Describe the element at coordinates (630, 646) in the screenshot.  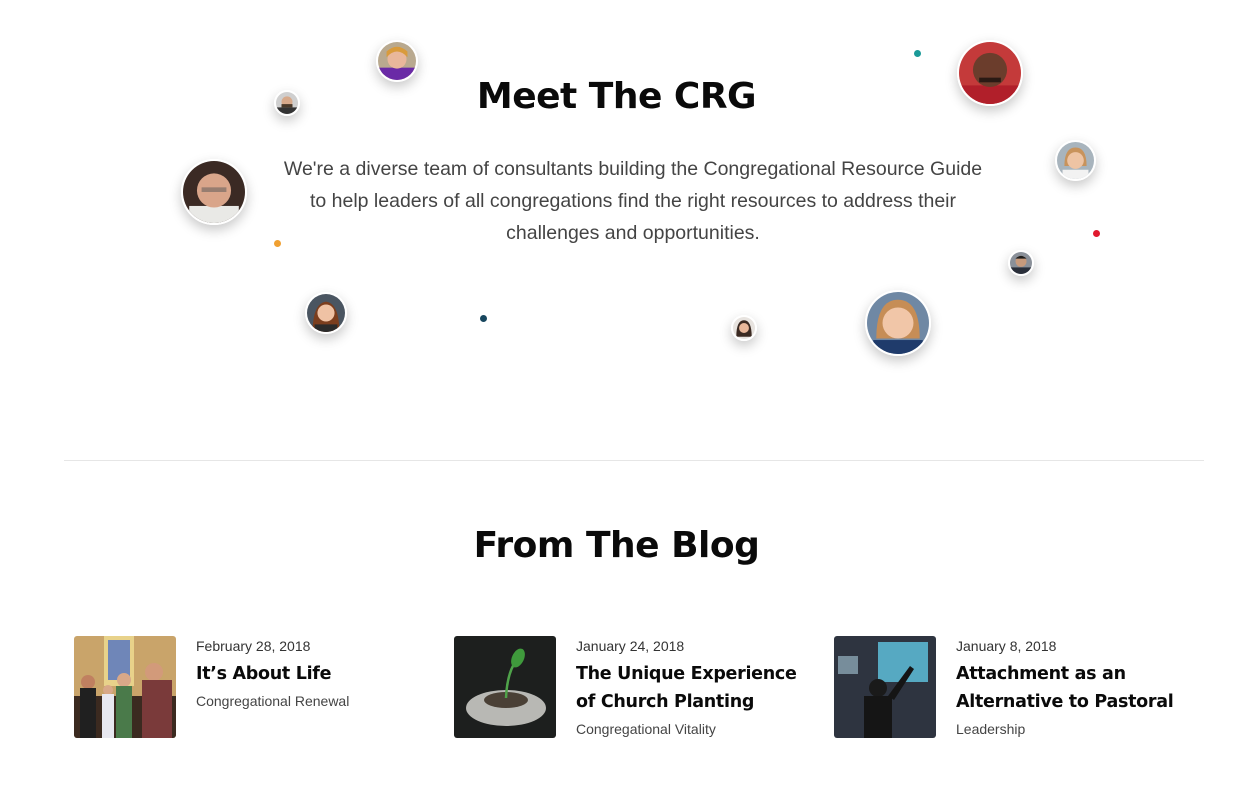
I see `blog-post-date: January 24, 2018` at that location.